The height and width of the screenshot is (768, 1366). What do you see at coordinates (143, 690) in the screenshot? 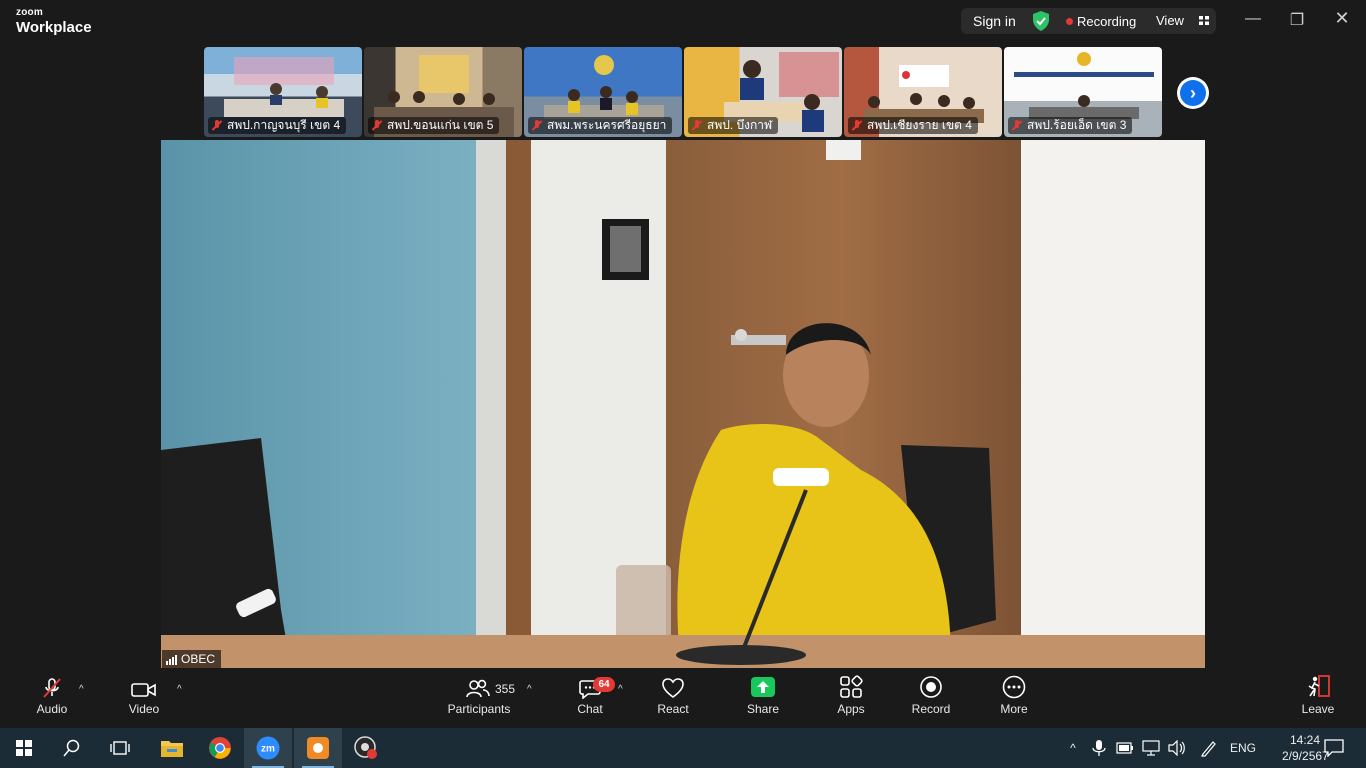
I see `video-camera-icon` at bounding box center [143, 690].